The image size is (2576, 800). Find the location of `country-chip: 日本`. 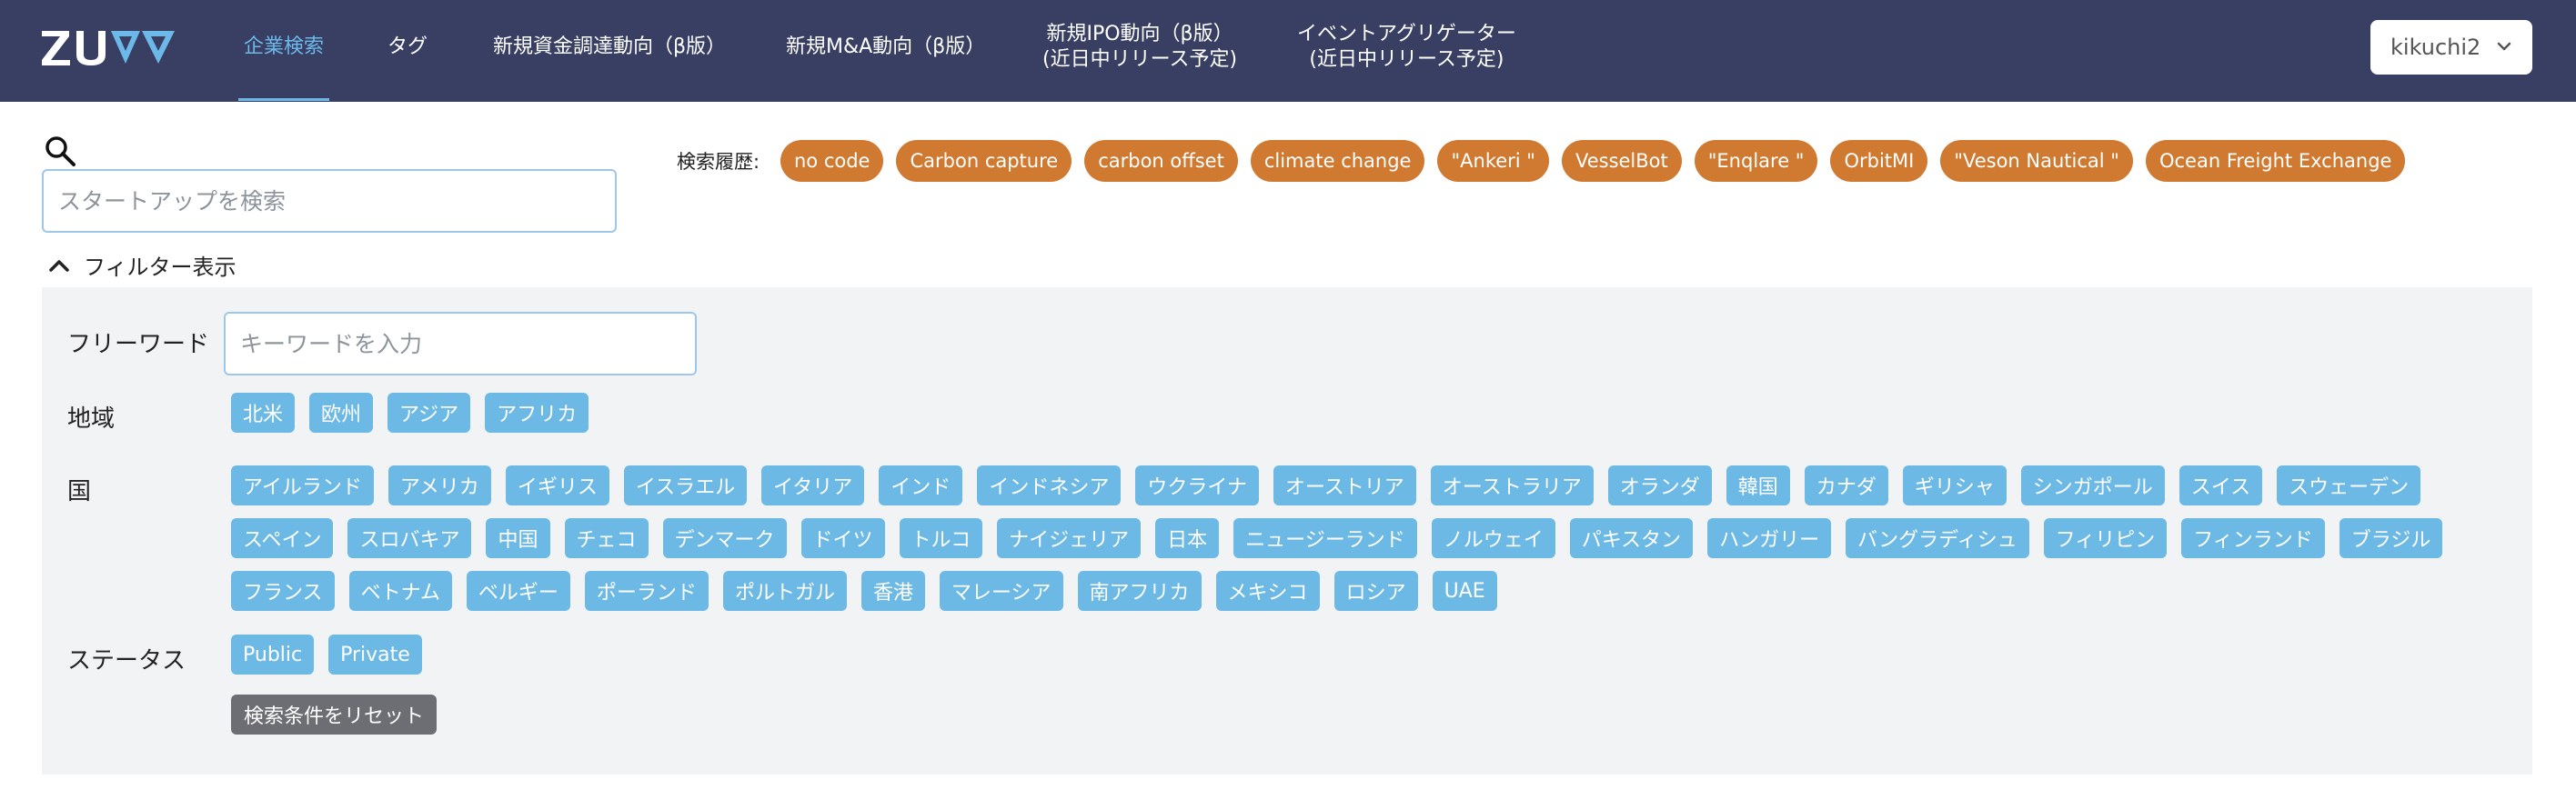

country-chip: 日本 is located at coordinates (1187, 538).